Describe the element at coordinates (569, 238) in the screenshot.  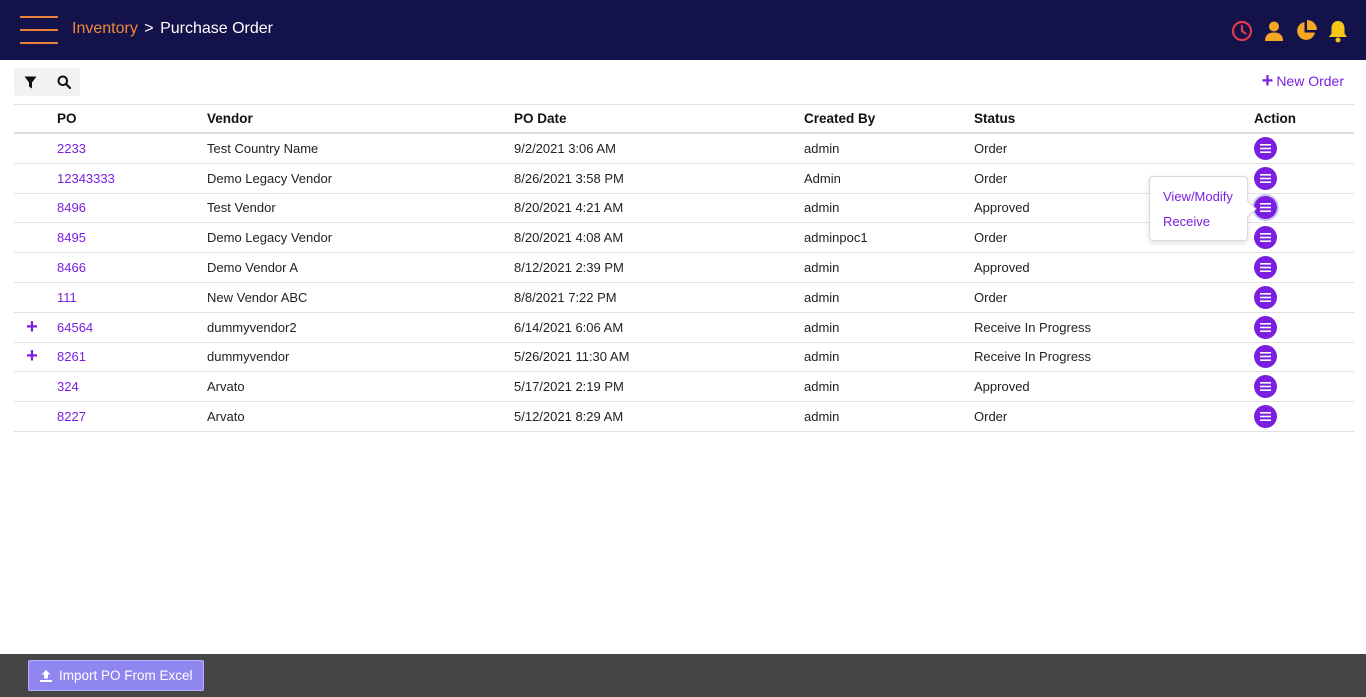
I see `po-date-cell: 8/20/2021 4:08 AM` at that location.